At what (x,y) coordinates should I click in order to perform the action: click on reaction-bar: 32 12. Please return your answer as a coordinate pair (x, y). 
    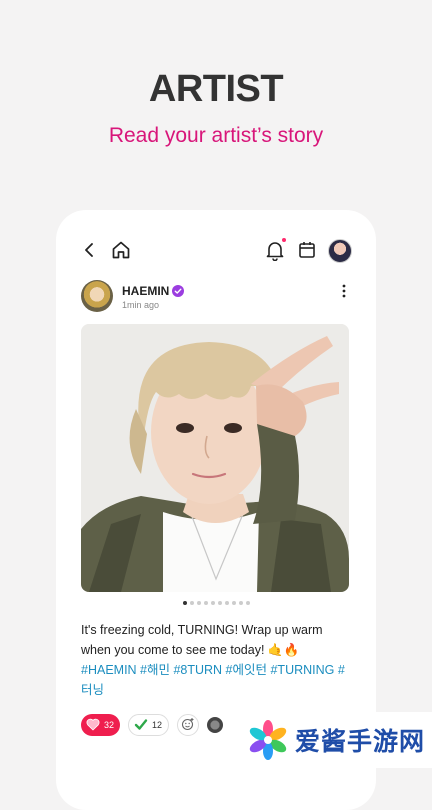
    Looking at the image, I should click on (152, 725).